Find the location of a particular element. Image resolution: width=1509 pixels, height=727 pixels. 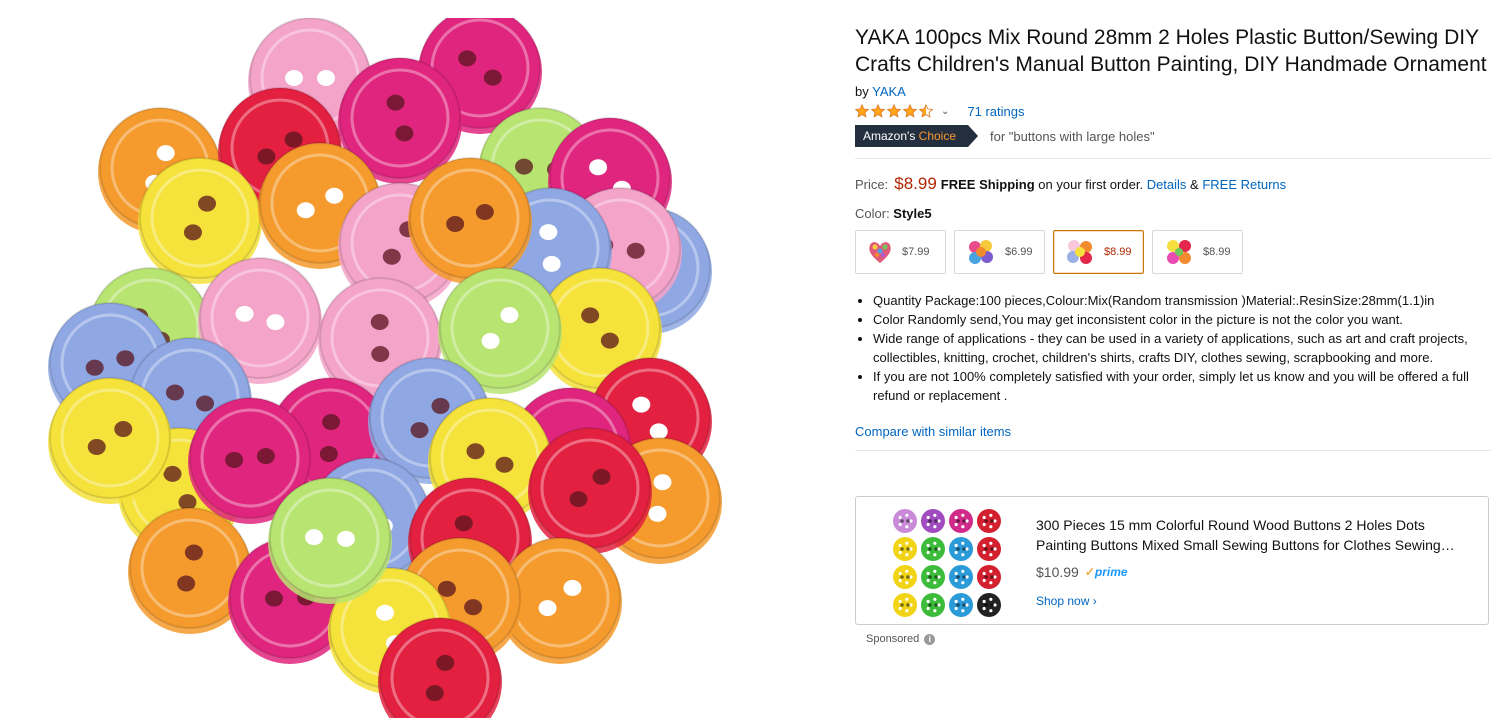

sponsored-text: Sponsored is located at coordinates (893, 639).